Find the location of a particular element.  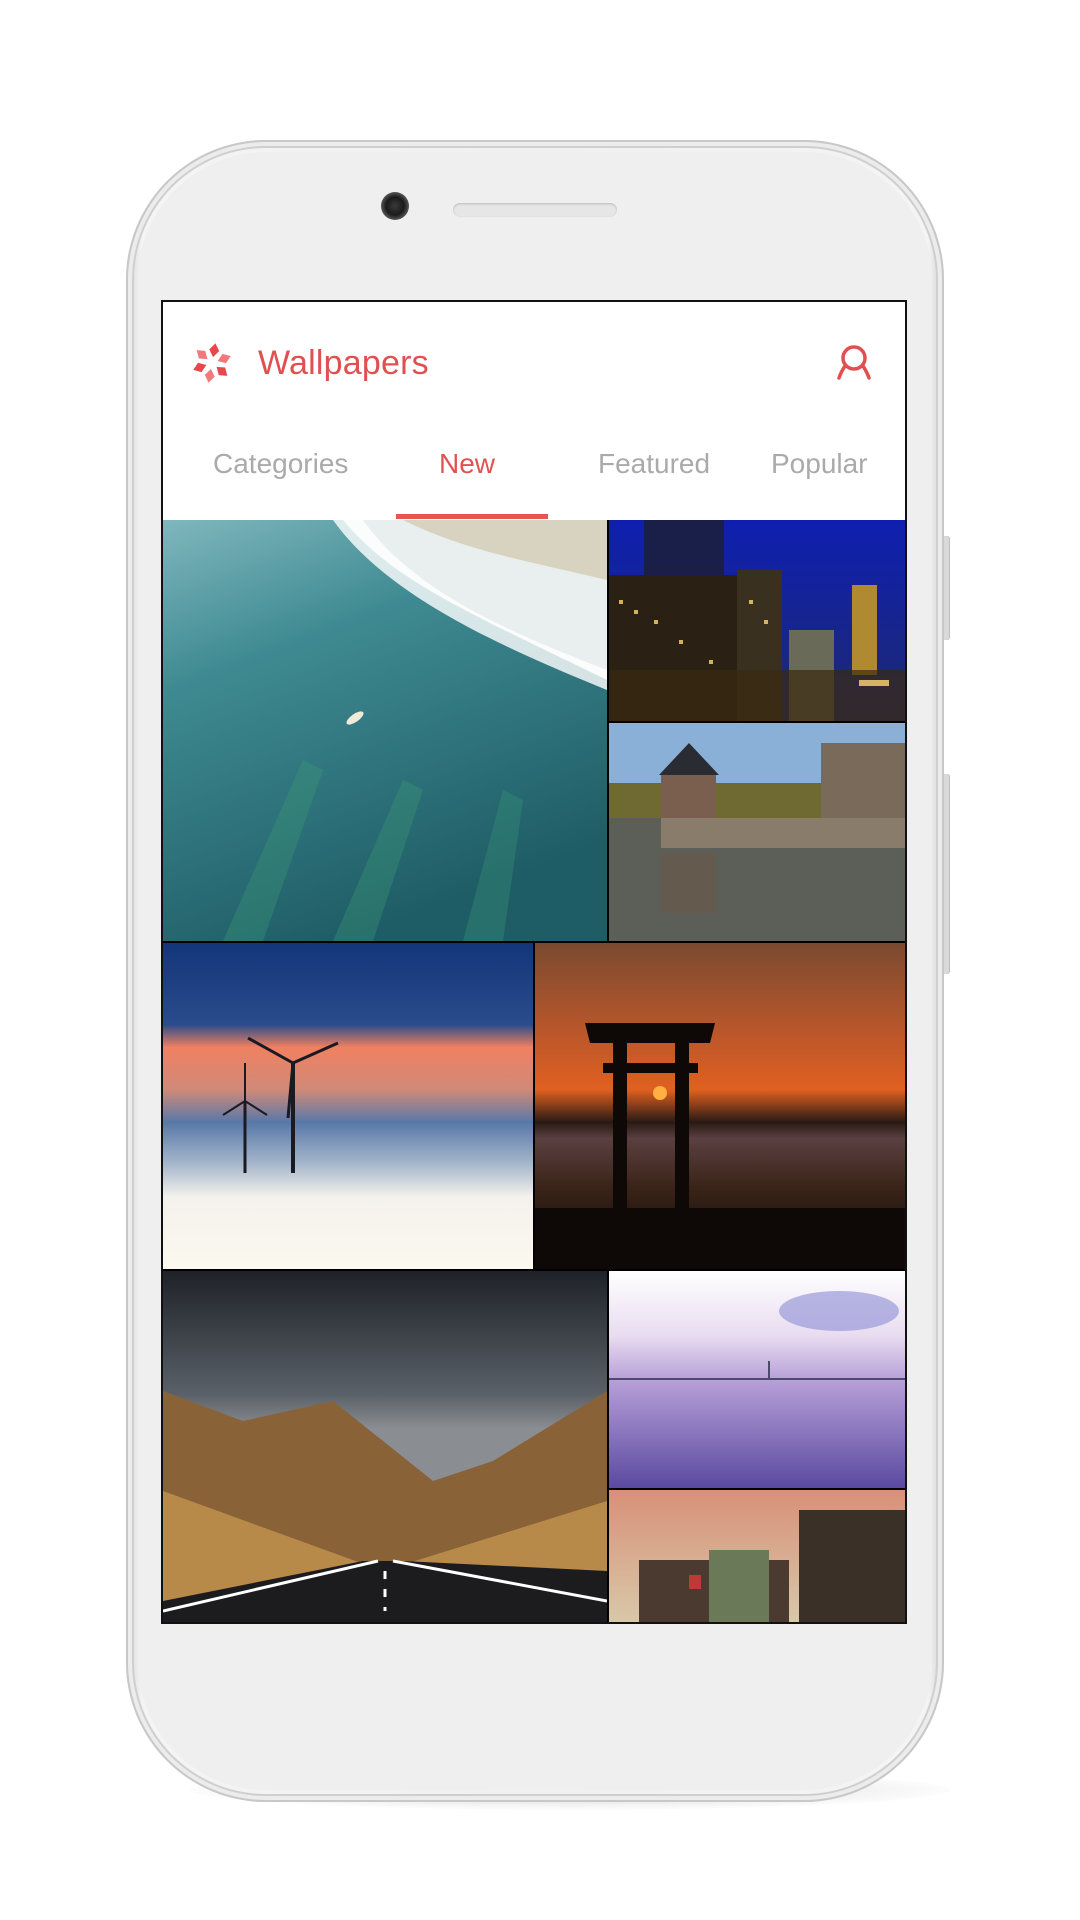

app-bar: Wallpapers is located at coordinates (534, 361).